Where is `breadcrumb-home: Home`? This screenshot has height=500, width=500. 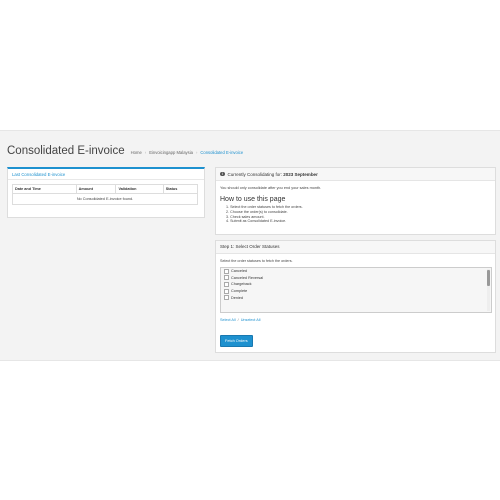
breadcrumb-home: Home is located at coordinates (136, 152).